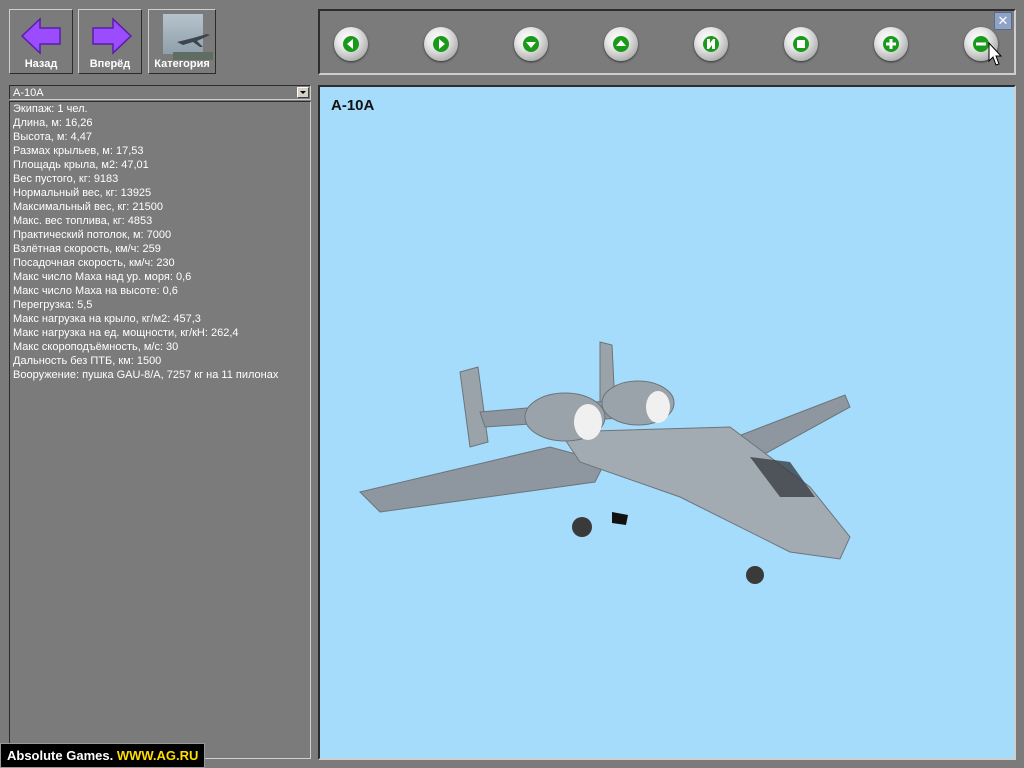 Image resolution: width=1024 pixels, height=768 pixels. Describe the element at coordinates (83, 221) in the screenshot. I see `spec-line: Макс. вес топлива, кг: 4853` at that location.